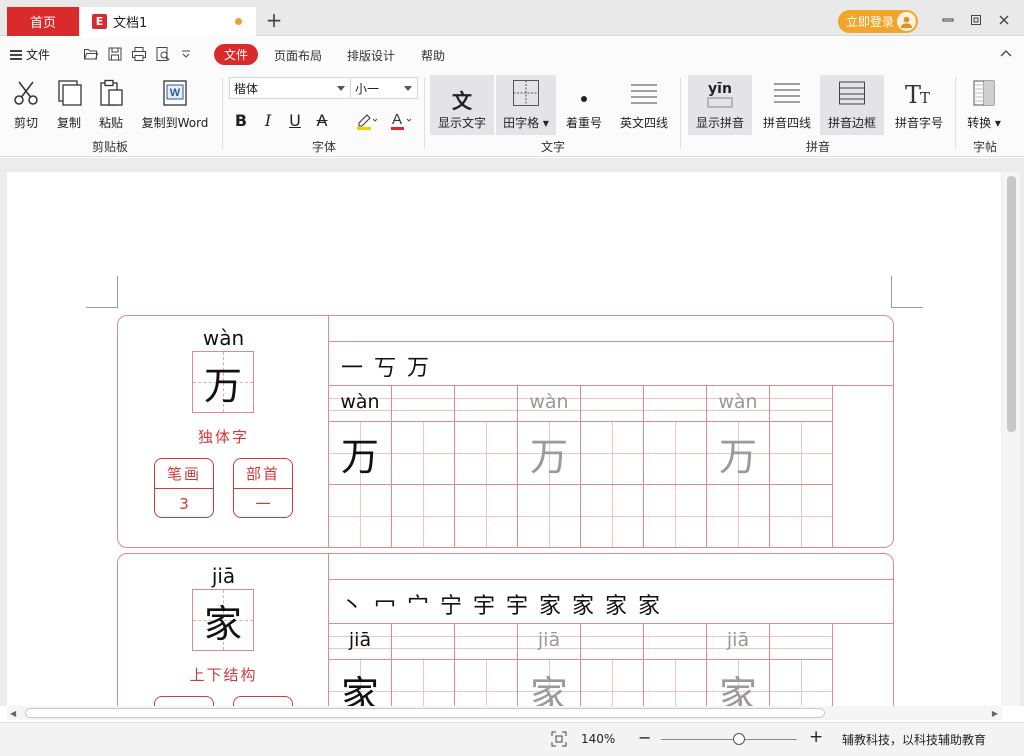  What do you see at coordinates (397, 119) in the screenshot?
I see `svg-text: A` at bounding box center [397, 119].